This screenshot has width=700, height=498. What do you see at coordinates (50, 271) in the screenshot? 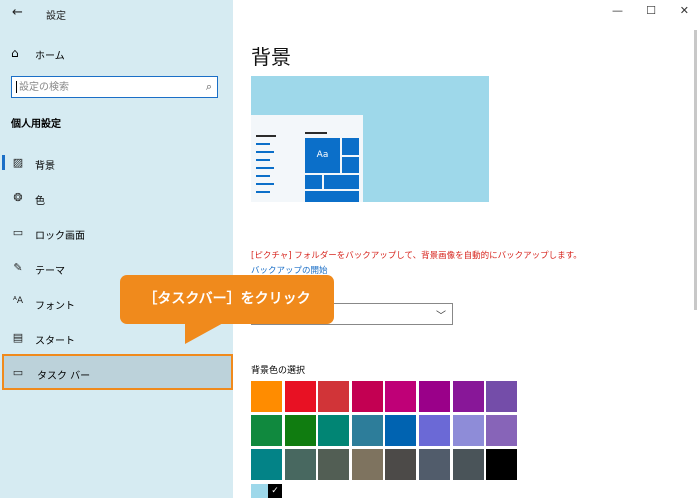
I see `sidebar-item-label: テーマ` at bounding box center [50, 271].